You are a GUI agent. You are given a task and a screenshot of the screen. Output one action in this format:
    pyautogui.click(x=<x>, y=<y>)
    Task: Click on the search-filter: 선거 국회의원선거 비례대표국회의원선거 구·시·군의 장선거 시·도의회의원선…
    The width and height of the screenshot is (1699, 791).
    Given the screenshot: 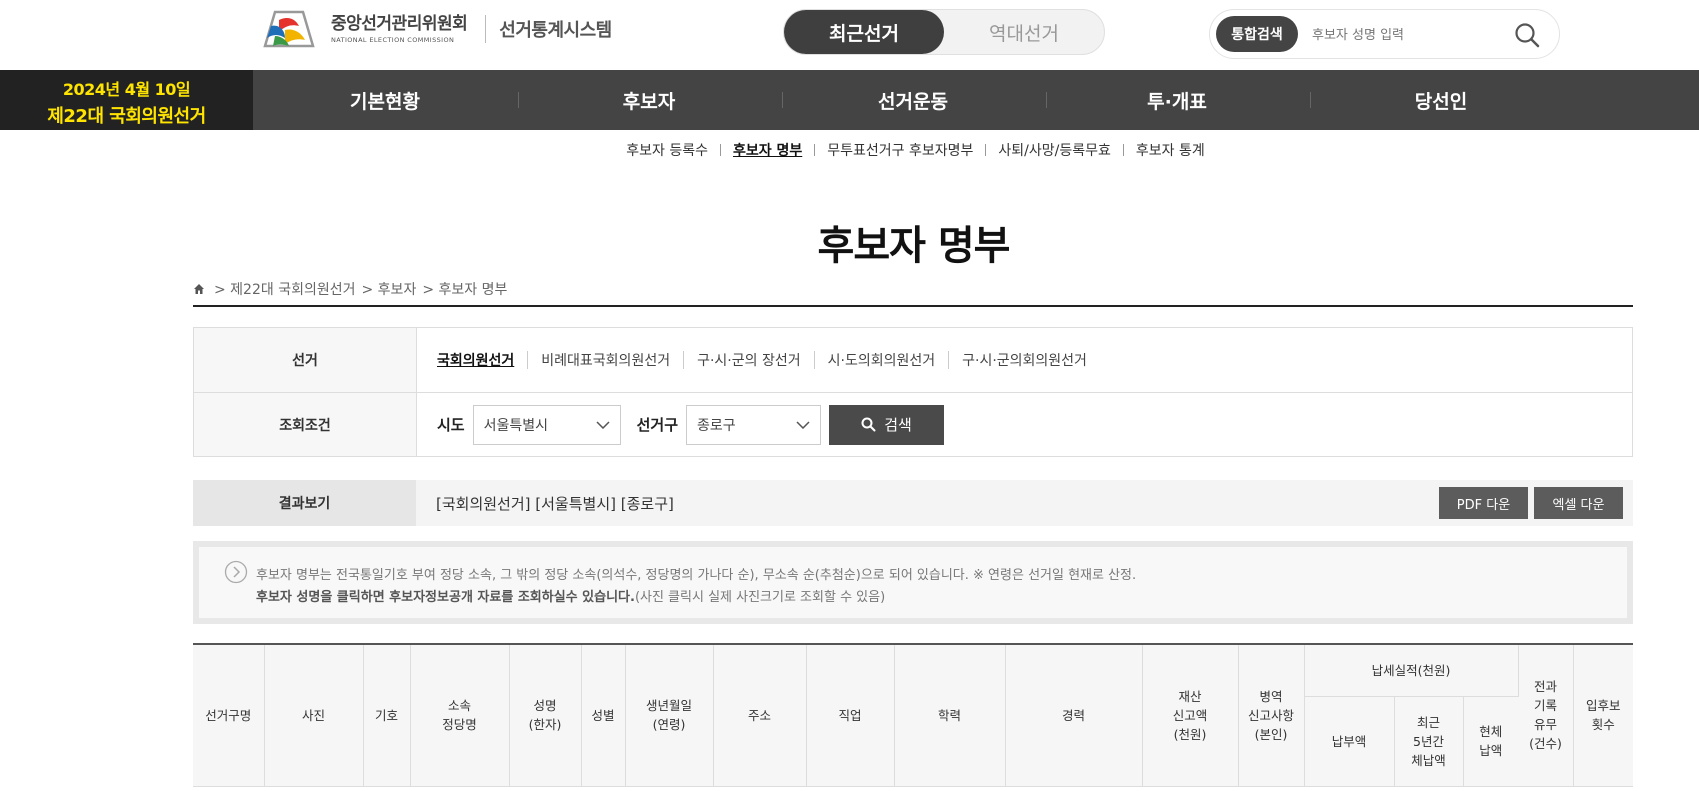 What is the action you would take?
    pyautogui.click(x=913, y=392)
    